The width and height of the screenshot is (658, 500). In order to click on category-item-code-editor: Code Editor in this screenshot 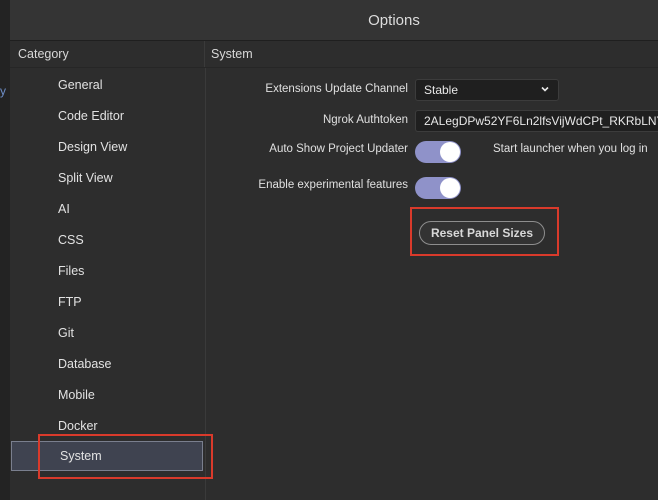, I will do `click(107, 116)`.